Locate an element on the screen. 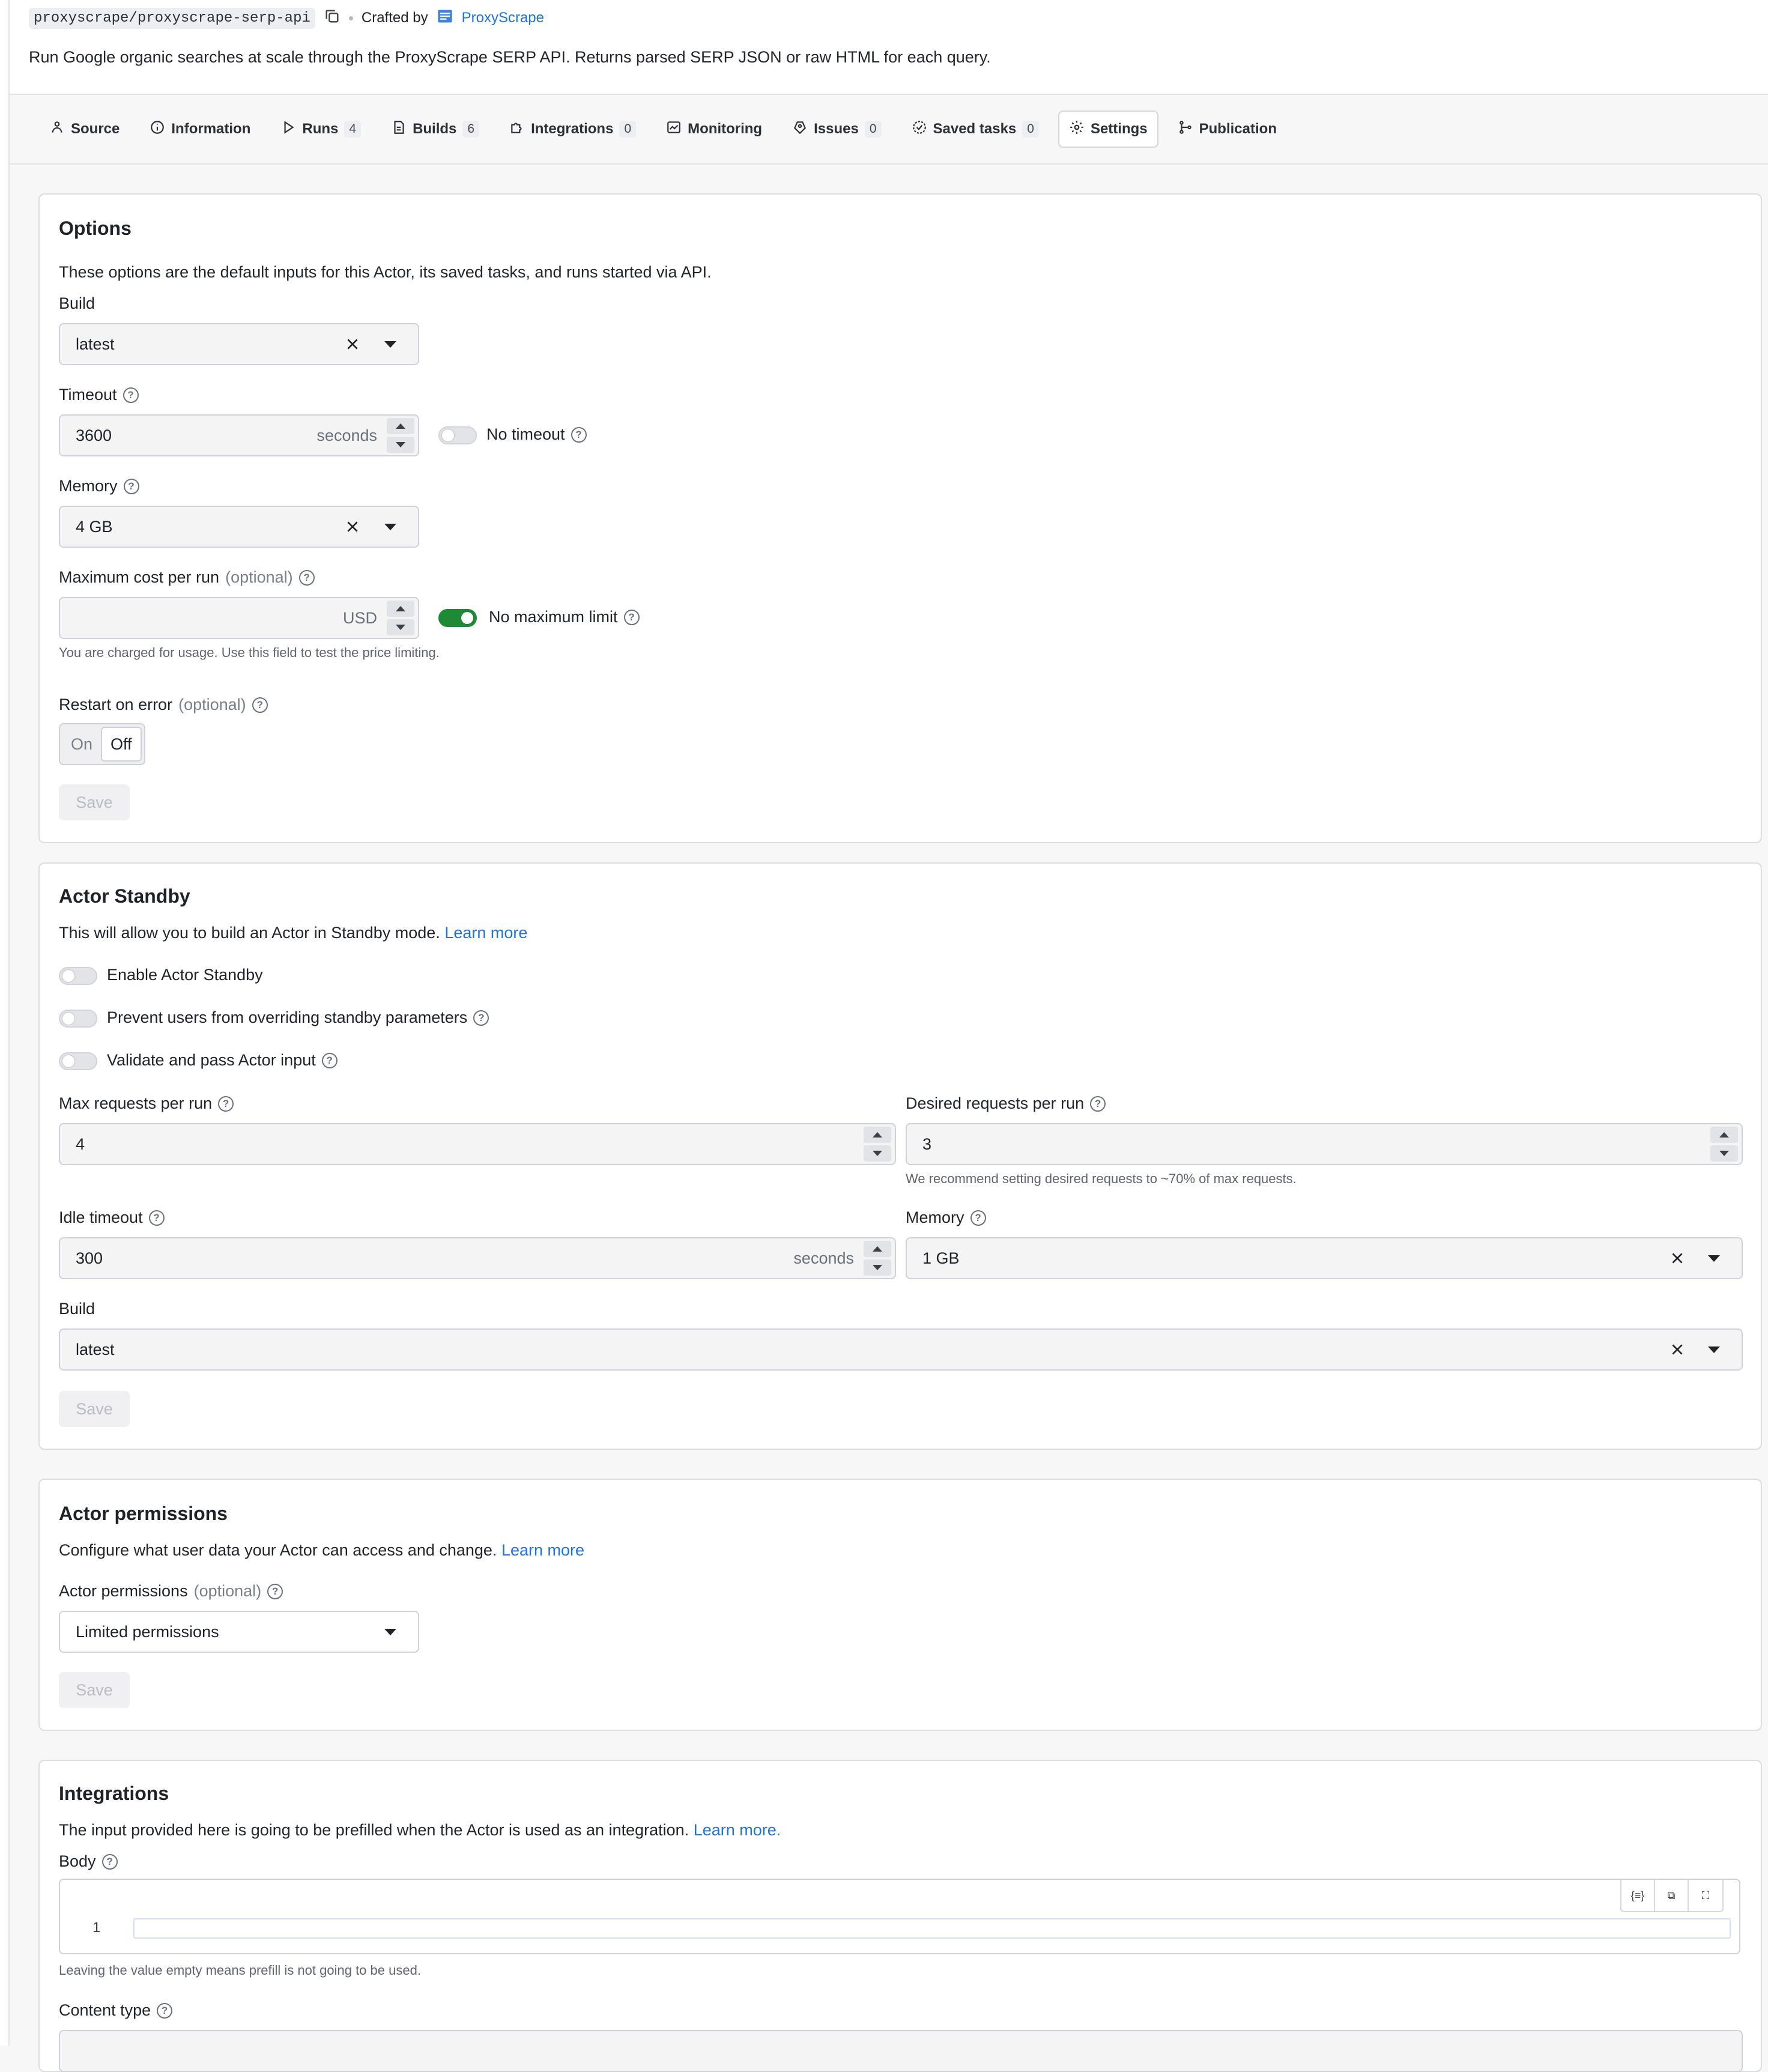  max-cost-label: Maximum cost per run (optional)? is located at coordinates (187, 577).